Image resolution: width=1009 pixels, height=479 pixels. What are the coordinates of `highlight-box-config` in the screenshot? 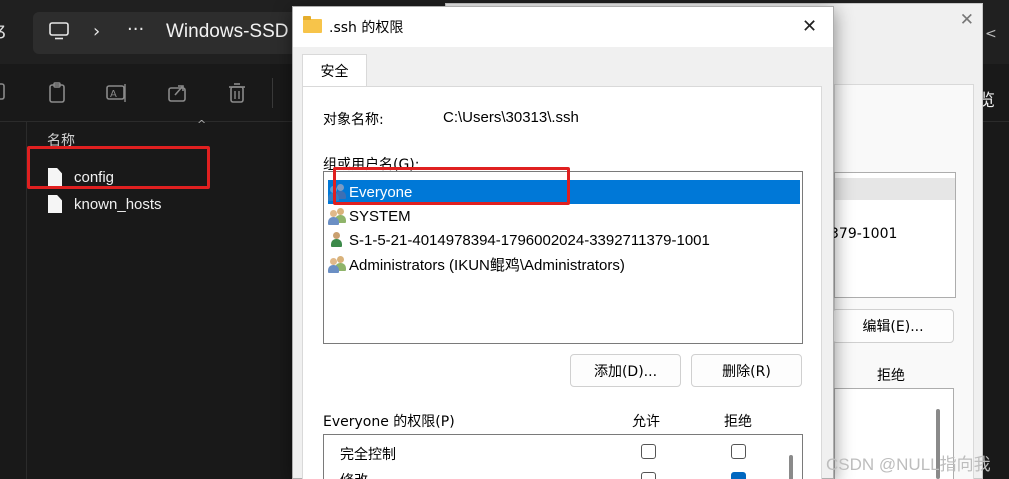 It's located at (118, 167).